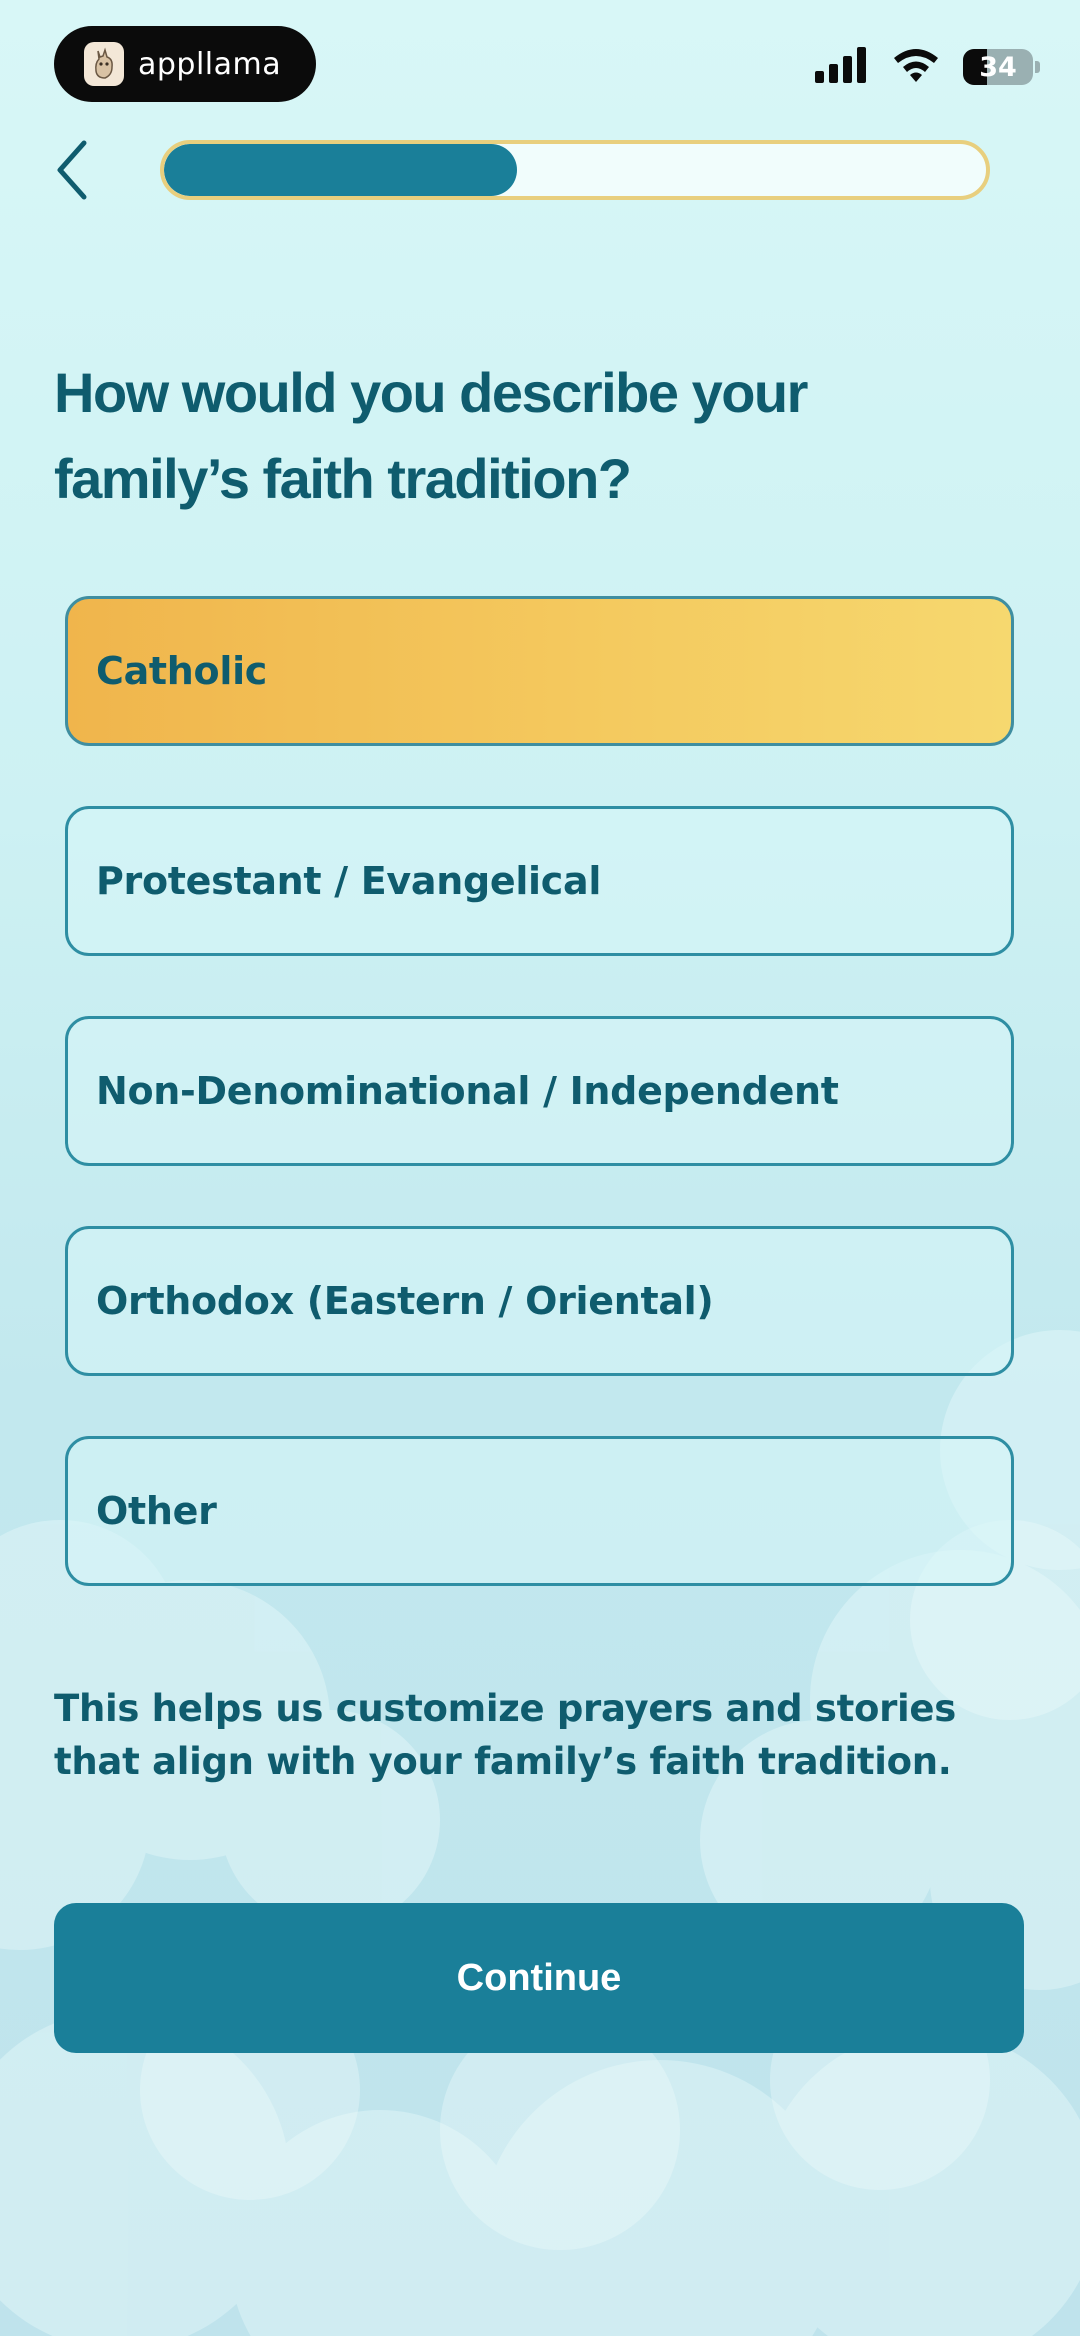 The height and width of the screenshot is (2336, 1080). I want to click on option-other: Other, so click(539, 1511).